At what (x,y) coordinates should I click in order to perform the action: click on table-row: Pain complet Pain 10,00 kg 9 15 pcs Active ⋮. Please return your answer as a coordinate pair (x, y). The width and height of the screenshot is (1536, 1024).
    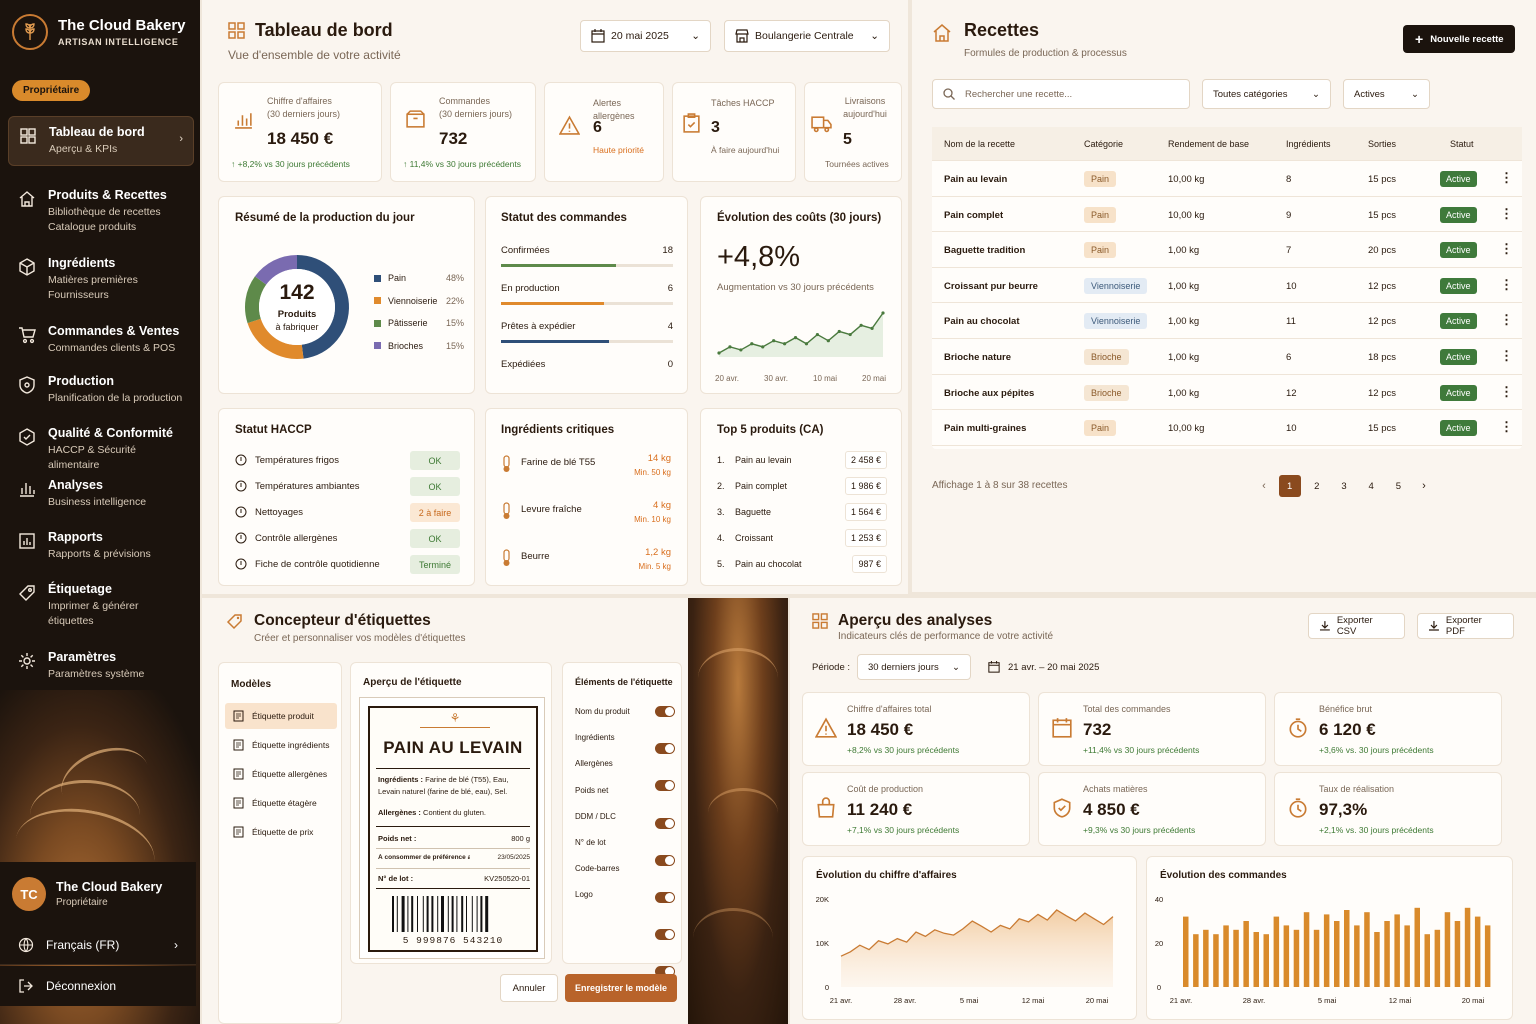
    Looking at the image, I should click on (1227, 215).